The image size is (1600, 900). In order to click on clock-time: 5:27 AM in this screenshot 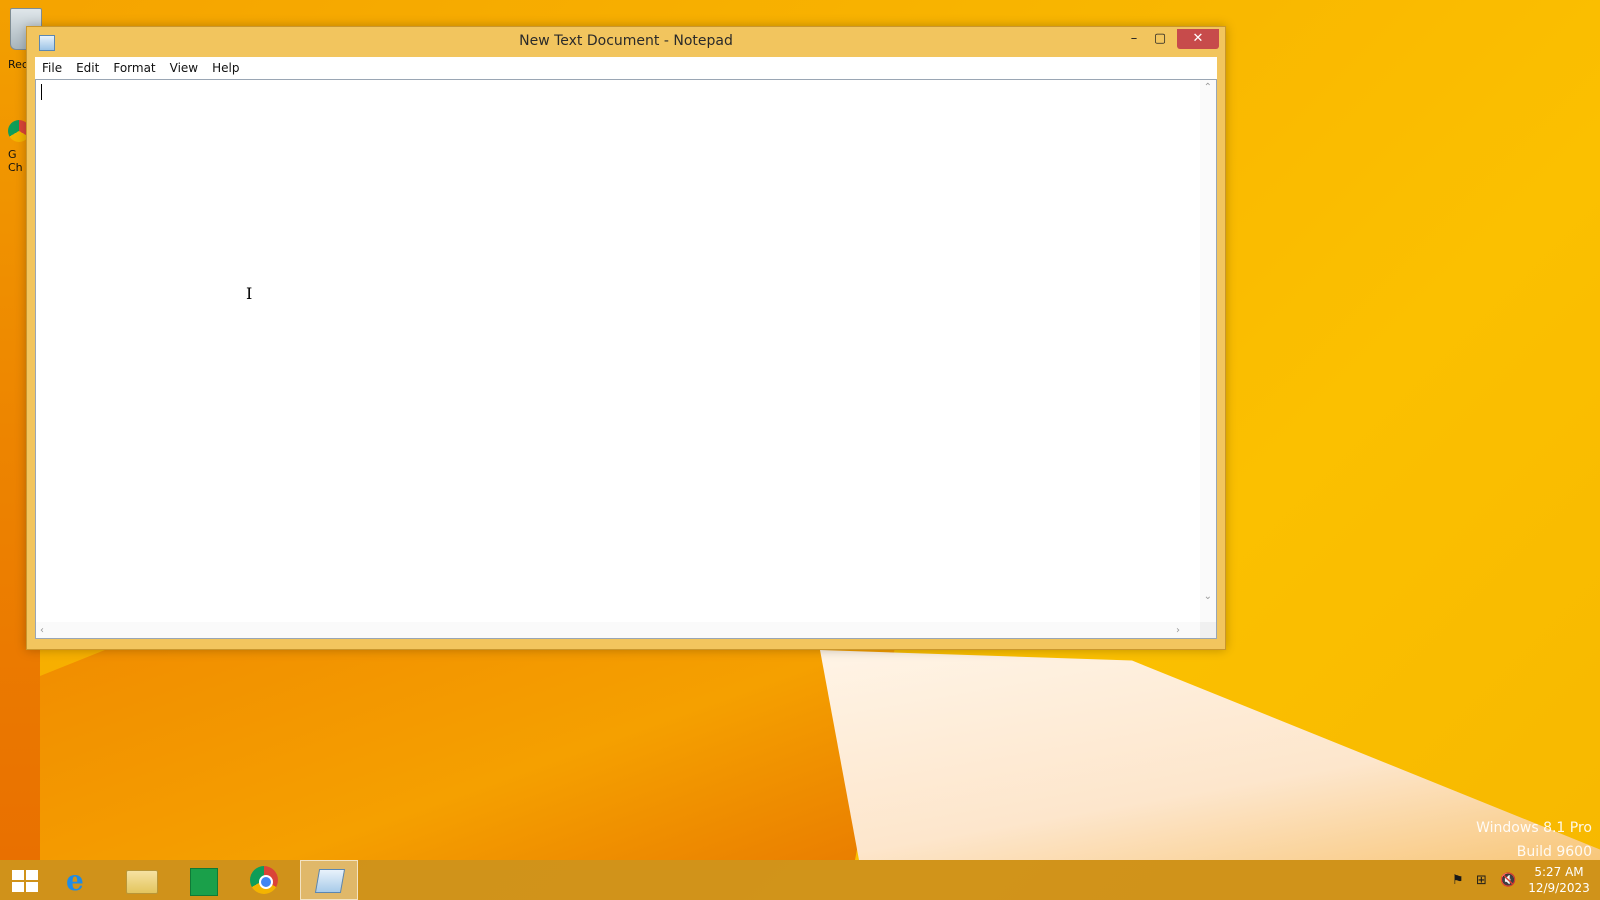, I will do `click(1559, 872)`.